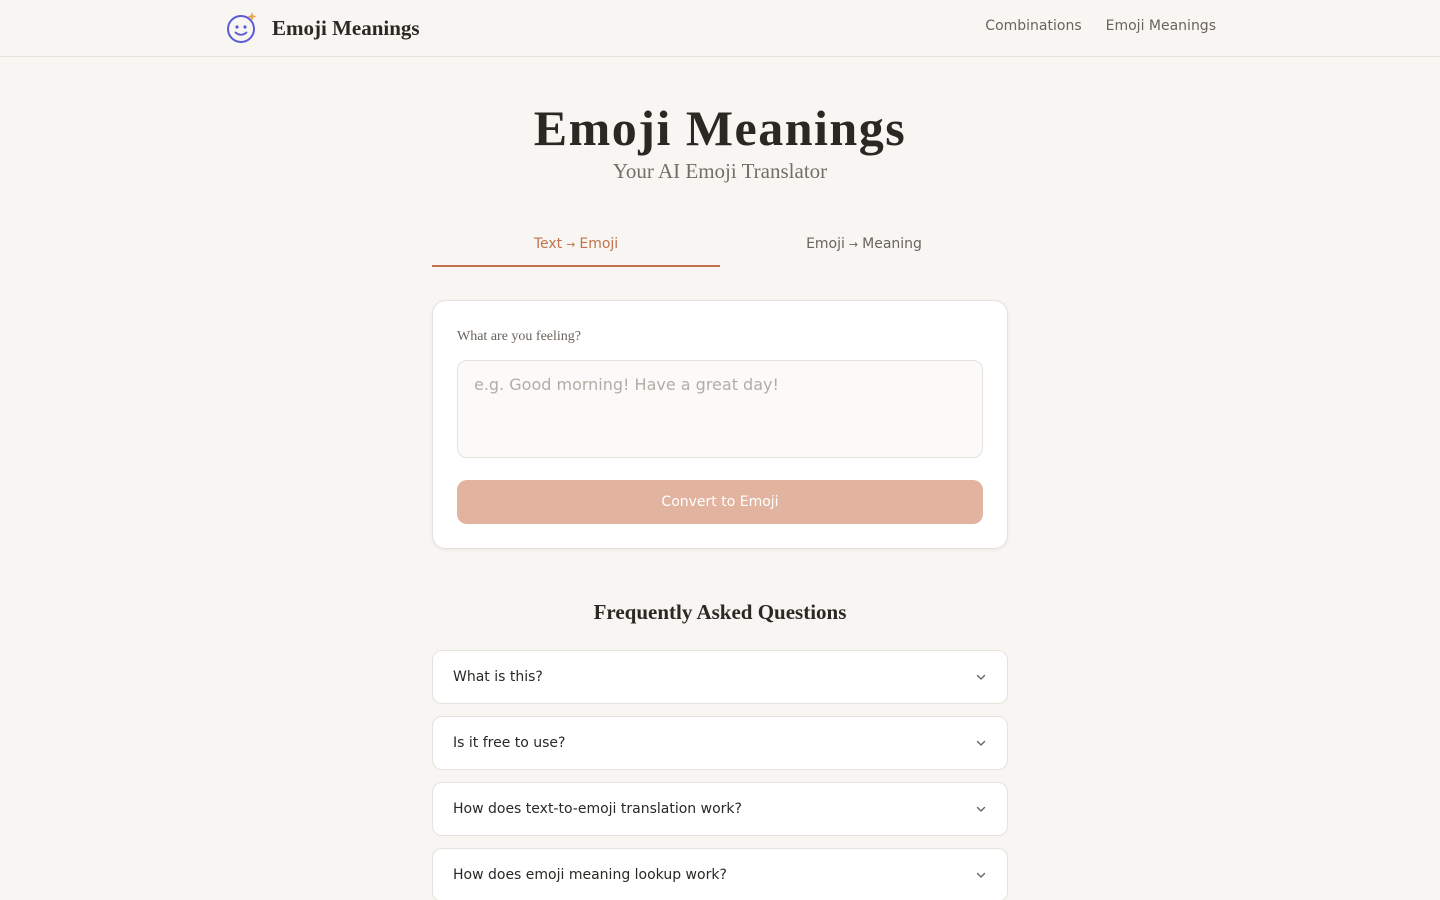 The height and width of the screenshot is (900, 1440). Describe the element at coordinates (720, 502) in the screenshot. I see `convert-button: Convert to Emoji` at that location.